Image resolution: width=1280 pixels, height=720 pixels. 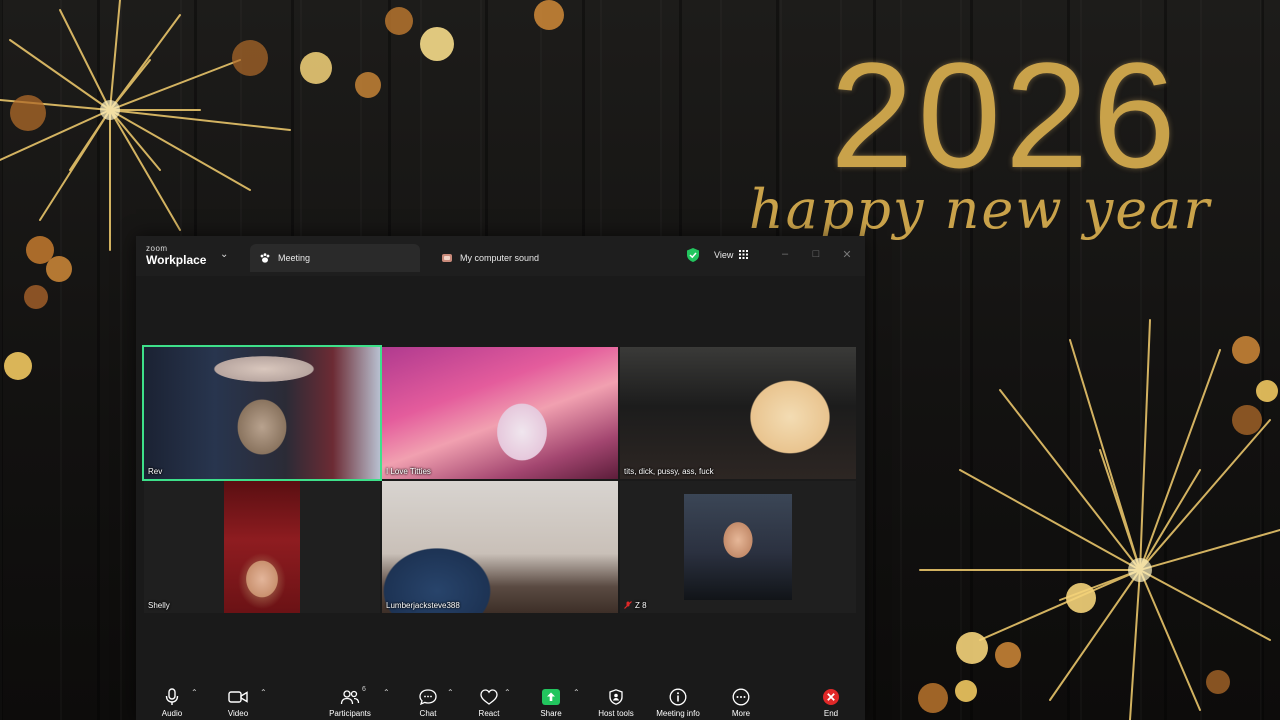 What do you see at coordinates (678, 713) in the screenshot?
I see `meeting-info-label: Meeting info` at bounding box center [678, 713].